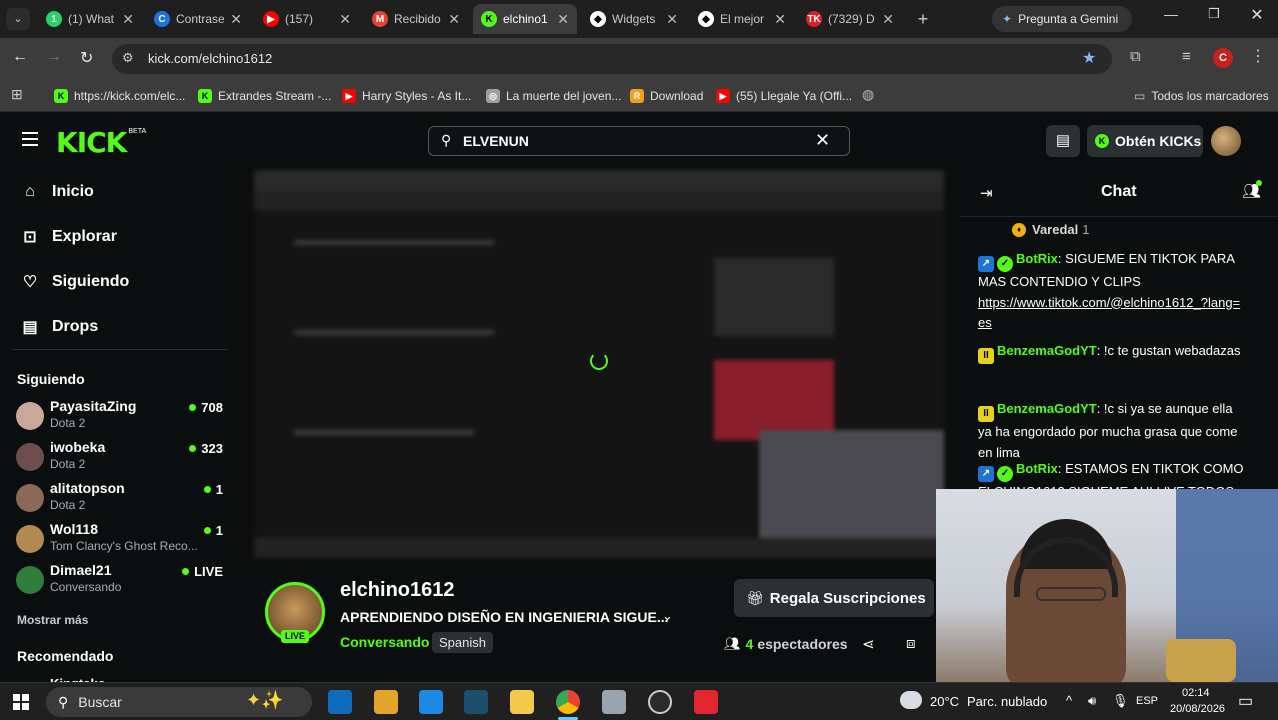  Describe the element at coordinates (667, 616) in the screenshot. I see `expand-title-icon: ⌄` at that location.